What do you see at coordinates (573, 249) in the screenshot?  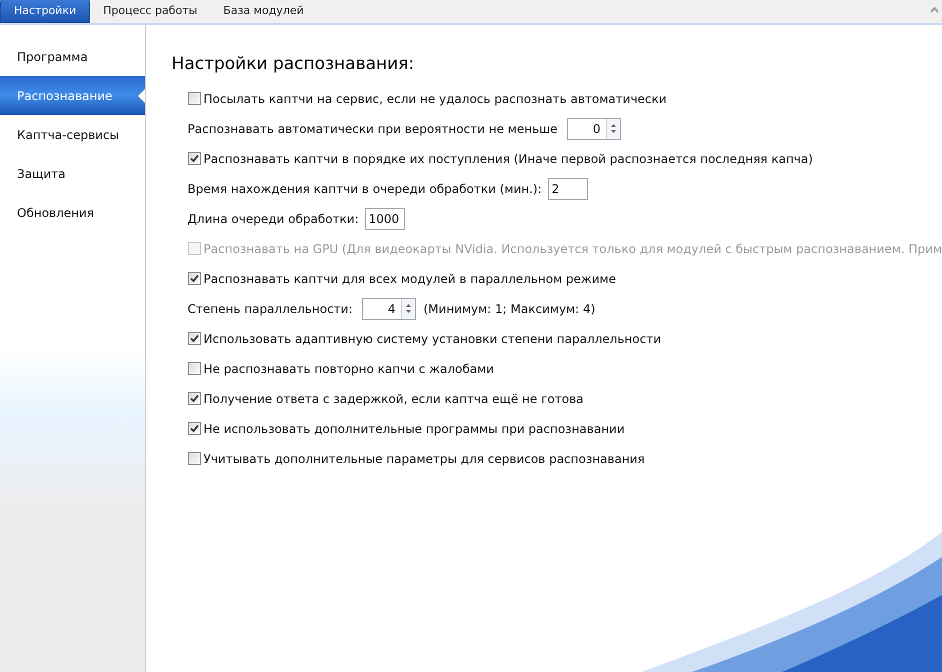 I see `checkbox-label: Распознавать на GPU (Для видеокарты NVidia. Используется только для модулей с быстрым распознаванием. Прим` at bounding box center [573, 249].